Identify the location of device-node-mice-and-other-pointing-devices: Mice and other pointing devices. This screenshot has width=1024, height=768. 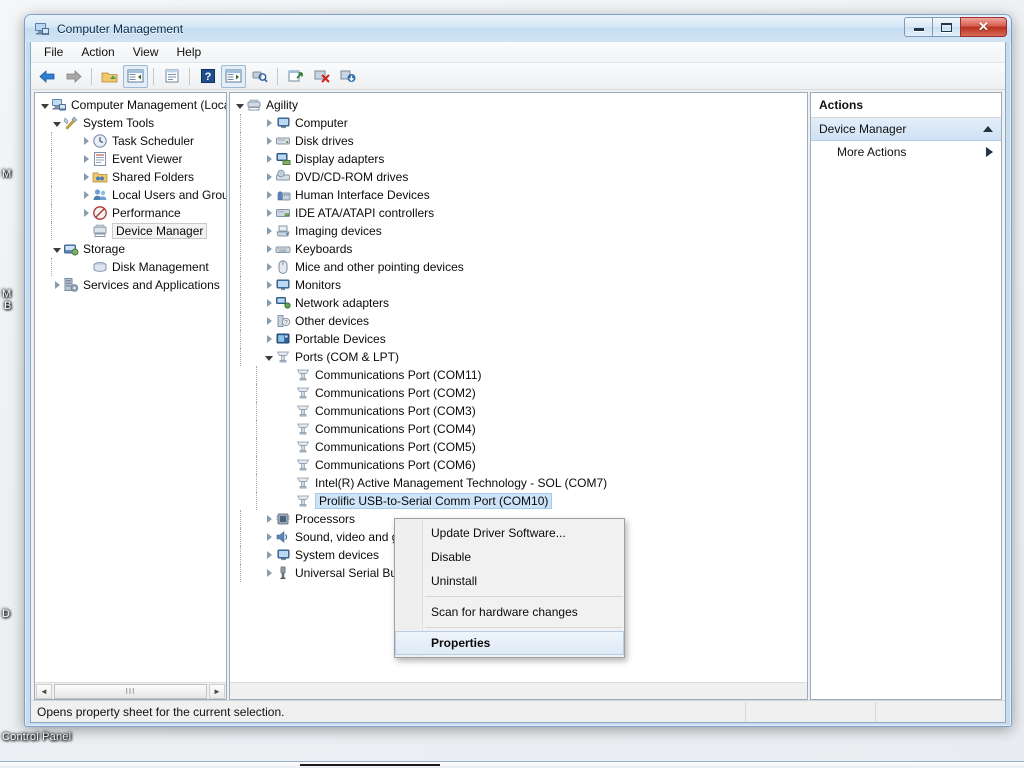
(523, 267).